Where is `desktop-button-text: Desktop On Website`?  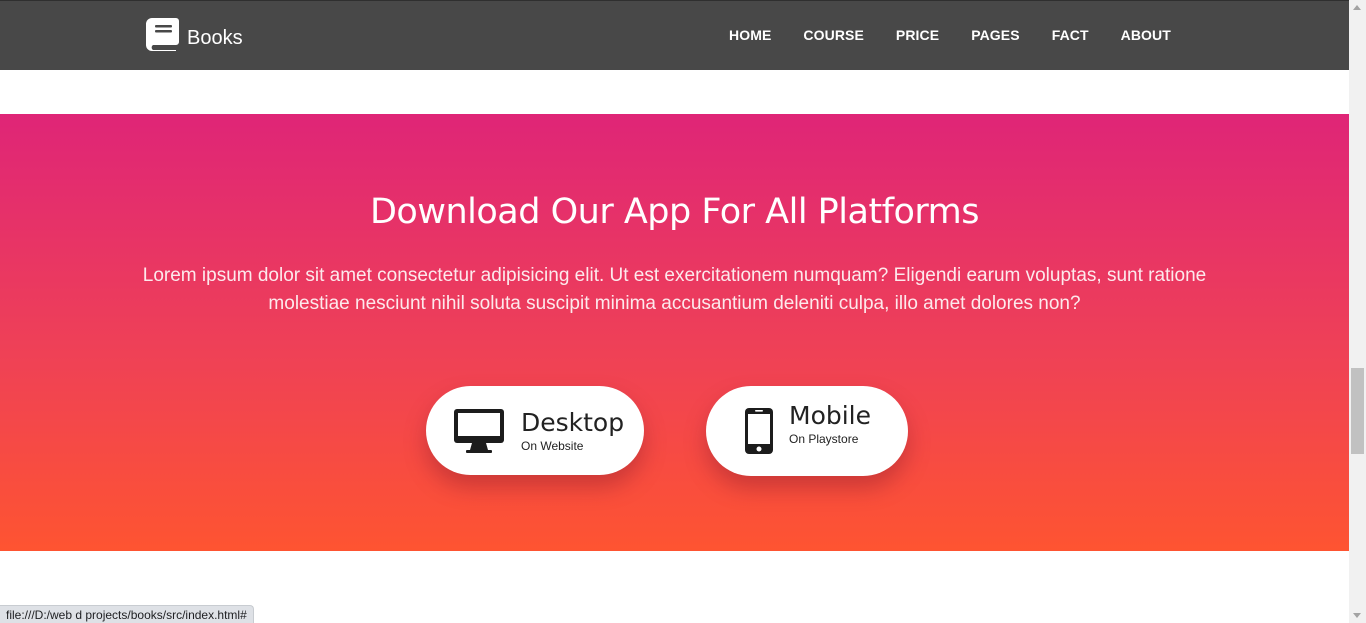 desktop-button-text: Desktop On Website is located at coordinates (573, 430).